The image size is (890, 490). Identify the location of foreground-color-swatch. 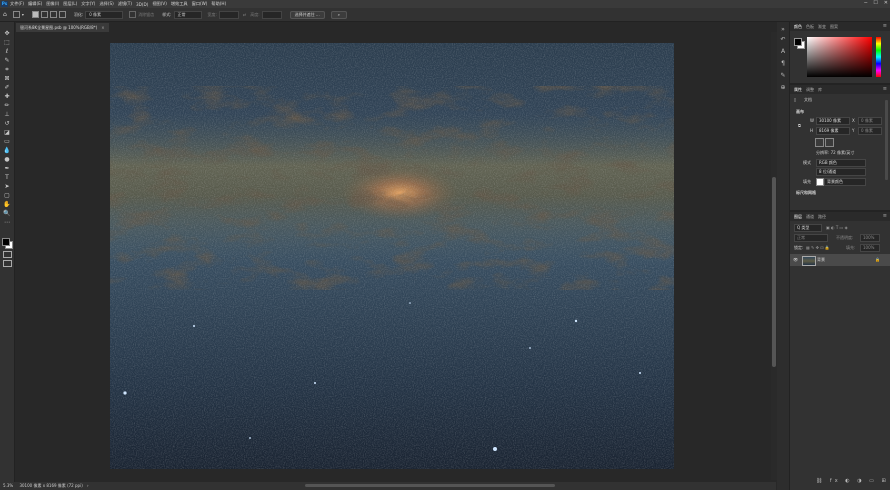
(6, 242).